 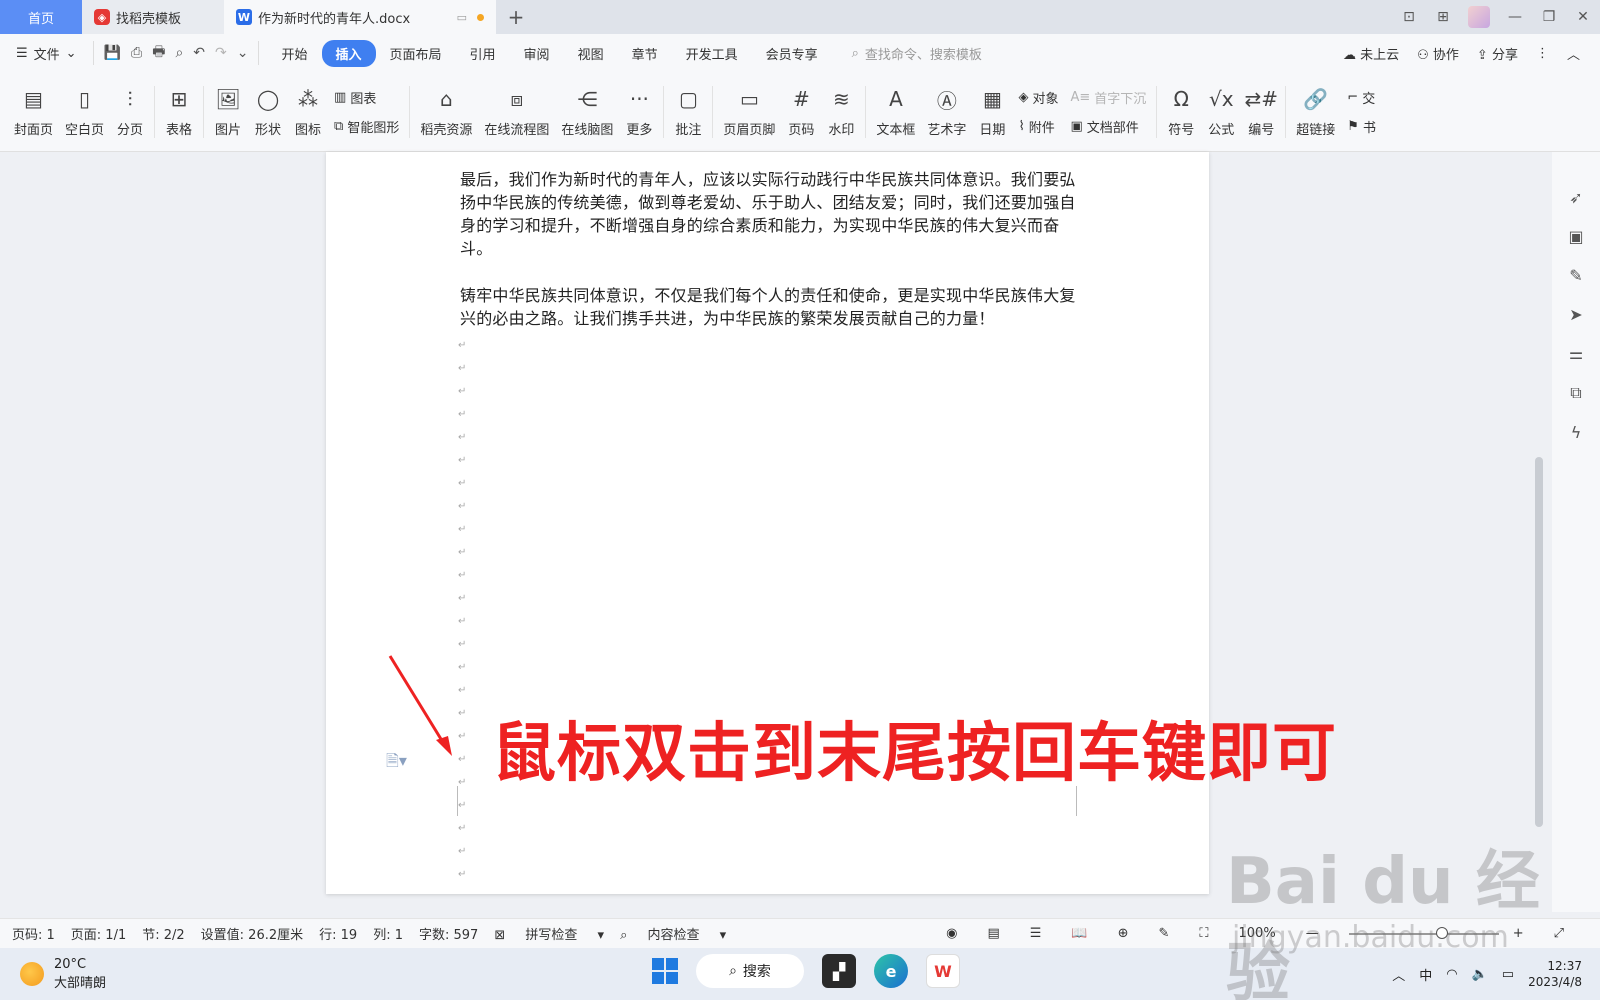 What do you see at coordinates (1576, 432) in the screenshot?
I see `lightning-icon: ϟ` at bounding box center [1576, 432].